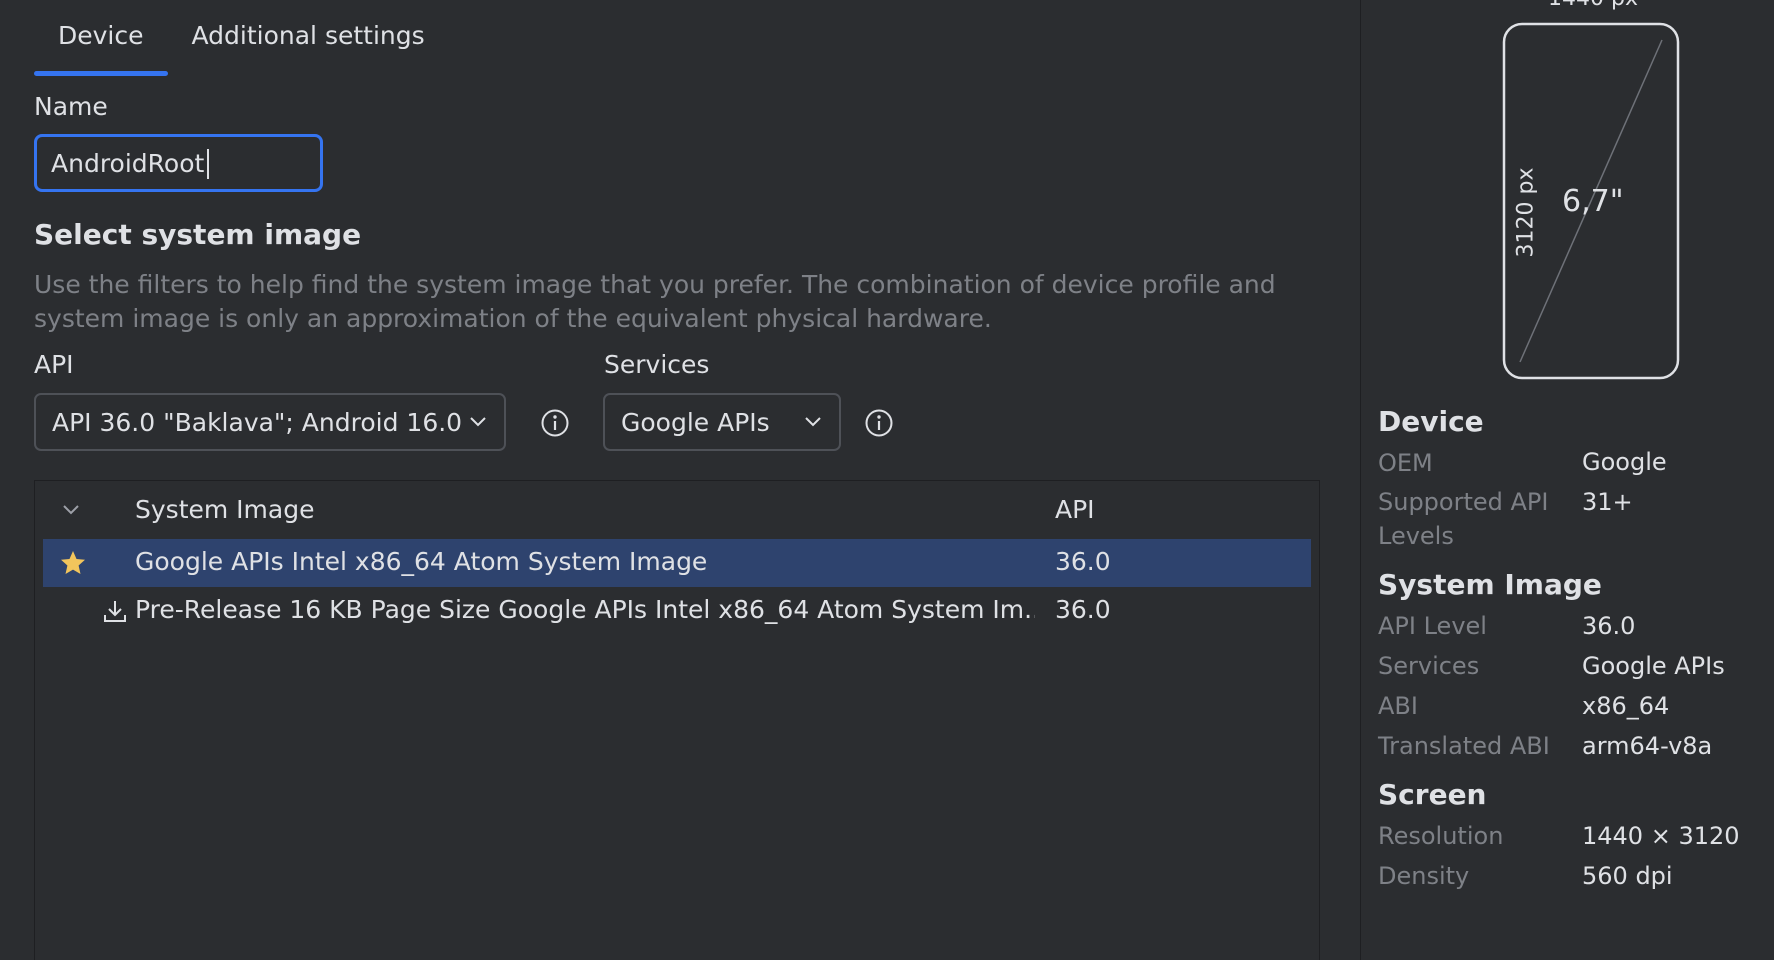  Describe the element at coordinates (1661, 836) in the screenshot. I see `resolution-value: 1440 × 3120` at that location.